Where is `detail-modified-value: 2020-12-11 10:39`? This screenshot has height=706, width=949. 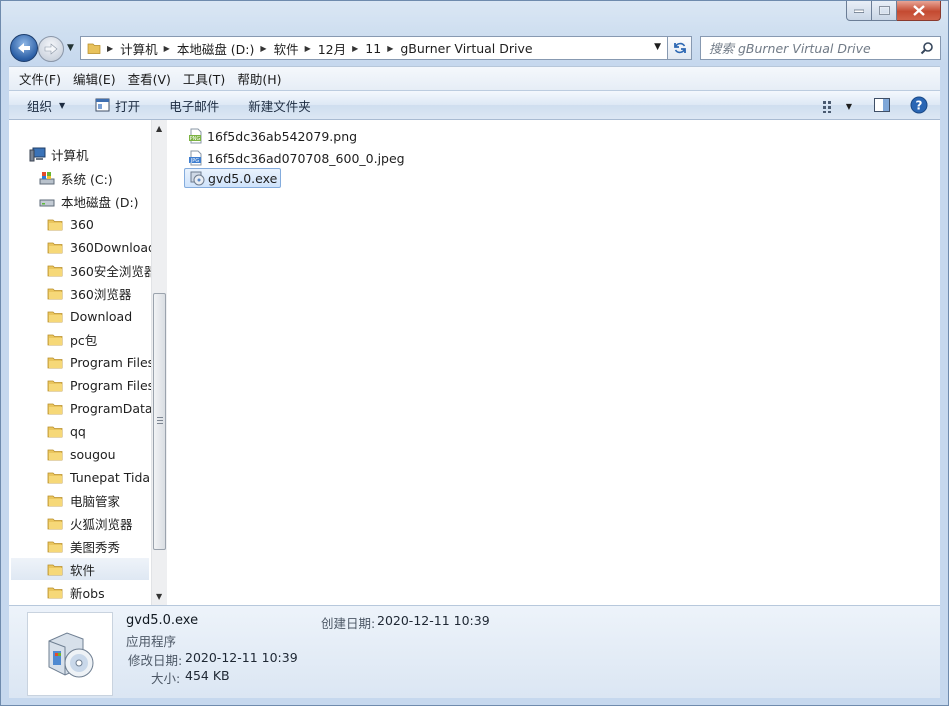
detail-modified-value: 2020-12-11 10:39 is located at coordinates (241, 657).